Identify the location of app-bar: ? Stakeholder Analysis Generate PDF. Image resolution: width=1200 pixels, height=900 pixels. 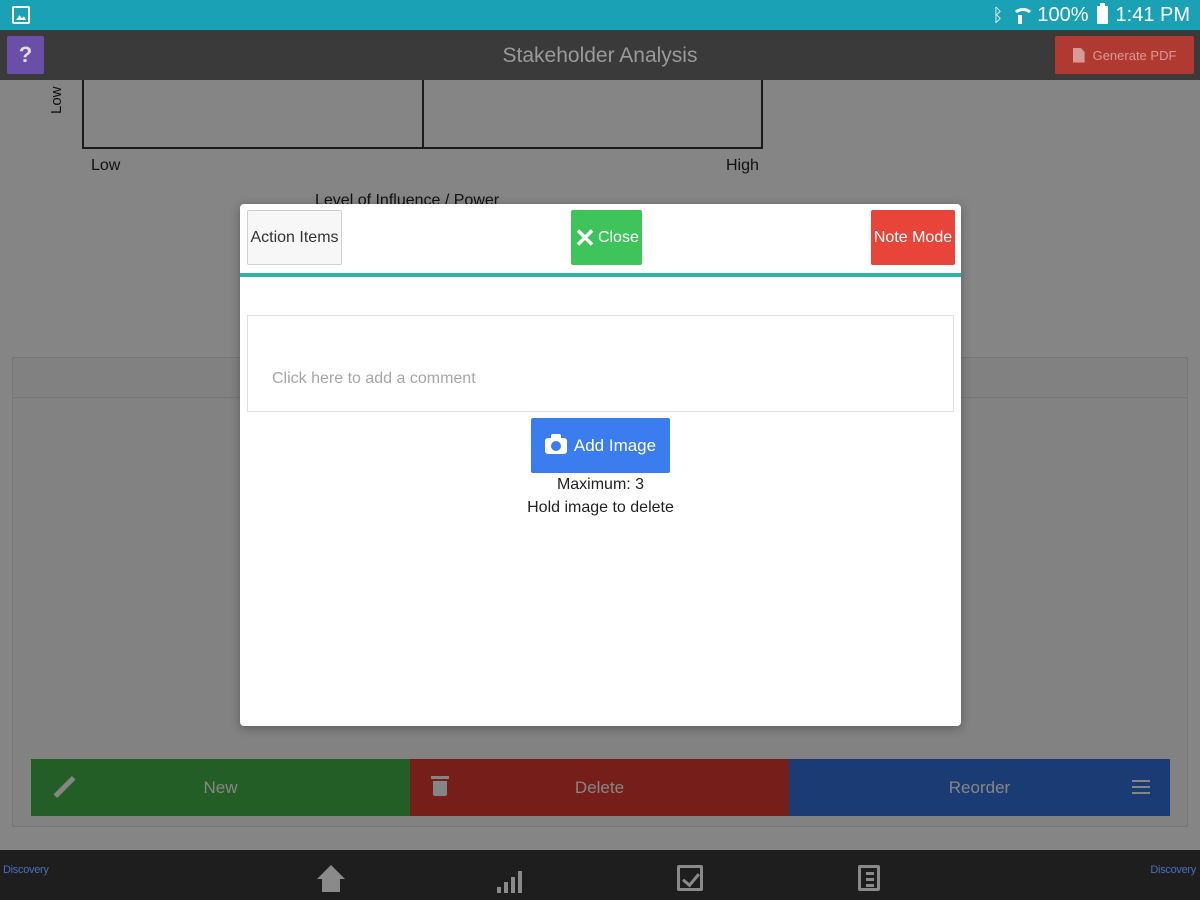
(600, 55).